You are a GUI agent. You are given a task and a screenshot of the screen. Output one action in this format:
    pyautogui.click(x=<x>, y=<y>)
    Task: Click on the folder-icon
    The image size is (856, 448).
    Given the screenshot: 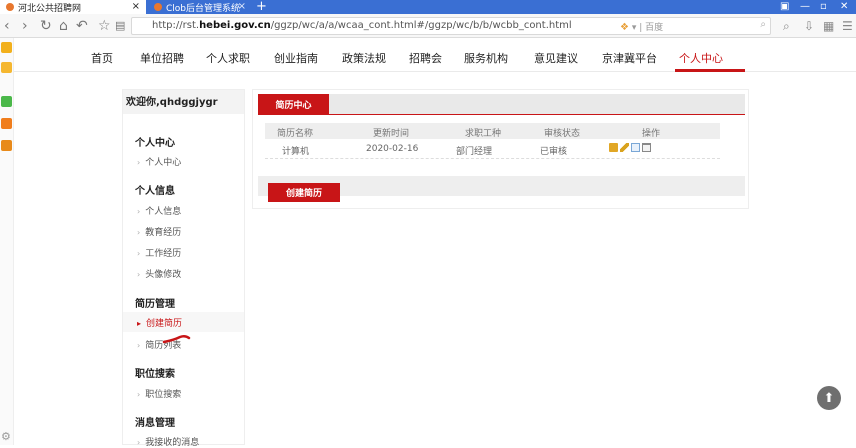 What is the action you would take?
    pyautogui.click(x=613, y=147)
    